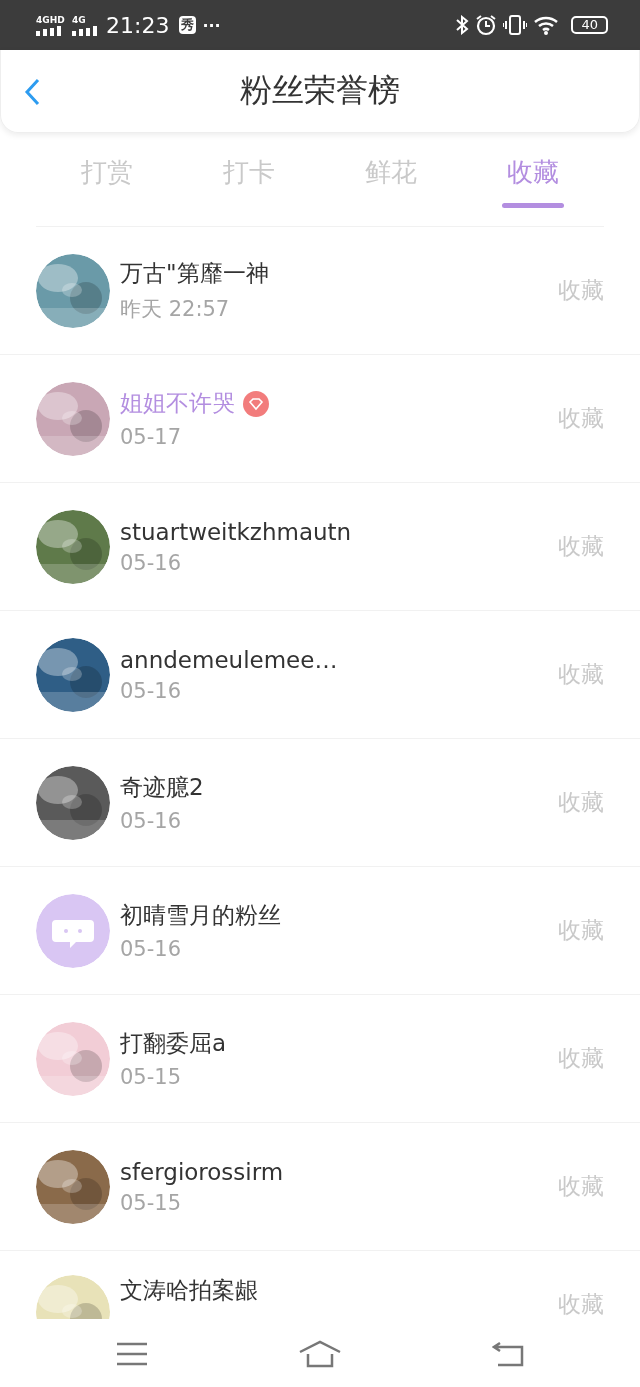 The height and width of the screenshot is (1387, 640). I want to click on user-name: stuartweitkzhmautn, so click(236, 531).